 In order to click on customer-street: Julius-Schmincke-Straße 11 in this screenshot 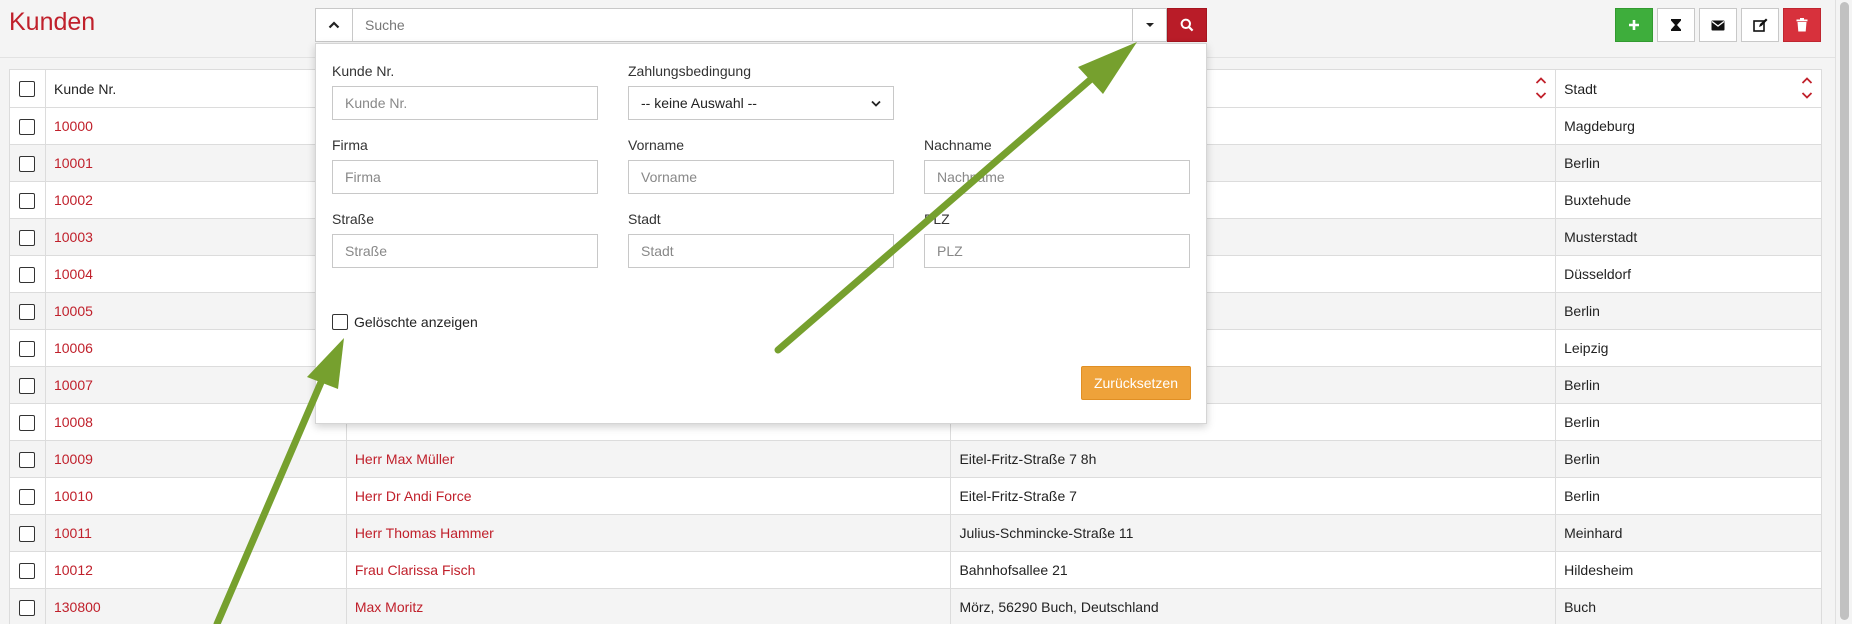, I will do `click(1253, 533)`.